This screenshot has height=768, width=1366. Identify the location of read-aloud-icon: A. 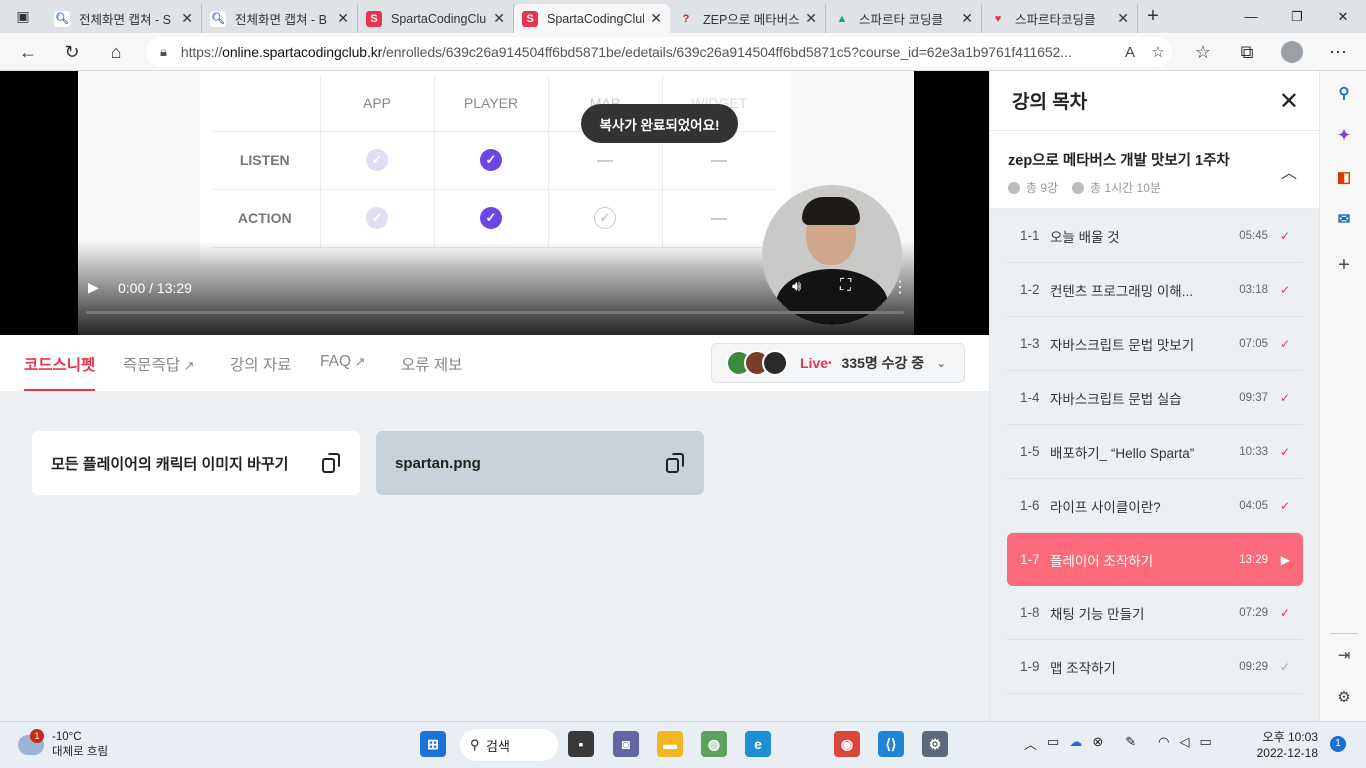
(1130, 52).